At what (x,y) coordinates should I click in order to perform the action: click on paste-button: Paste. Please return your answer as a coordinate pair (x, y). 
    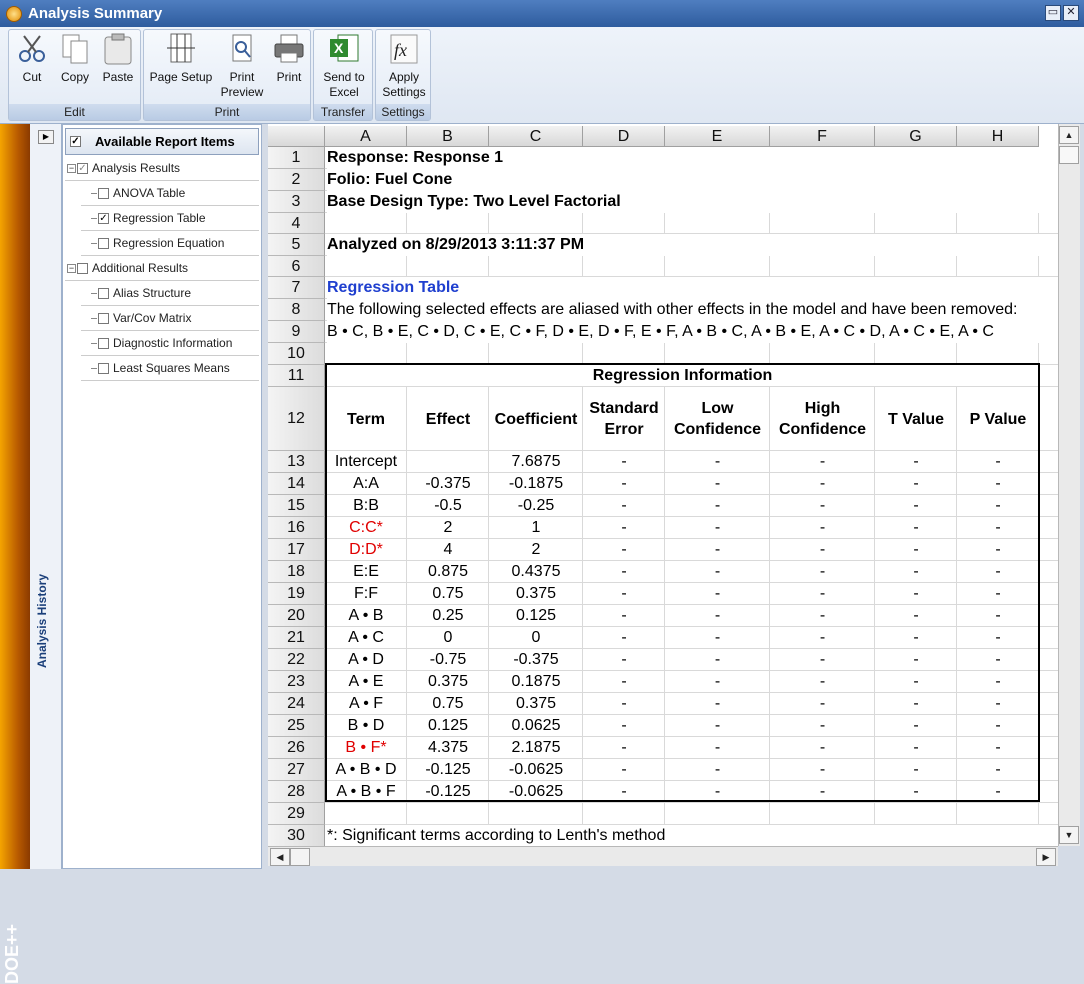
    Looking at the image, I should click on (118, 58).